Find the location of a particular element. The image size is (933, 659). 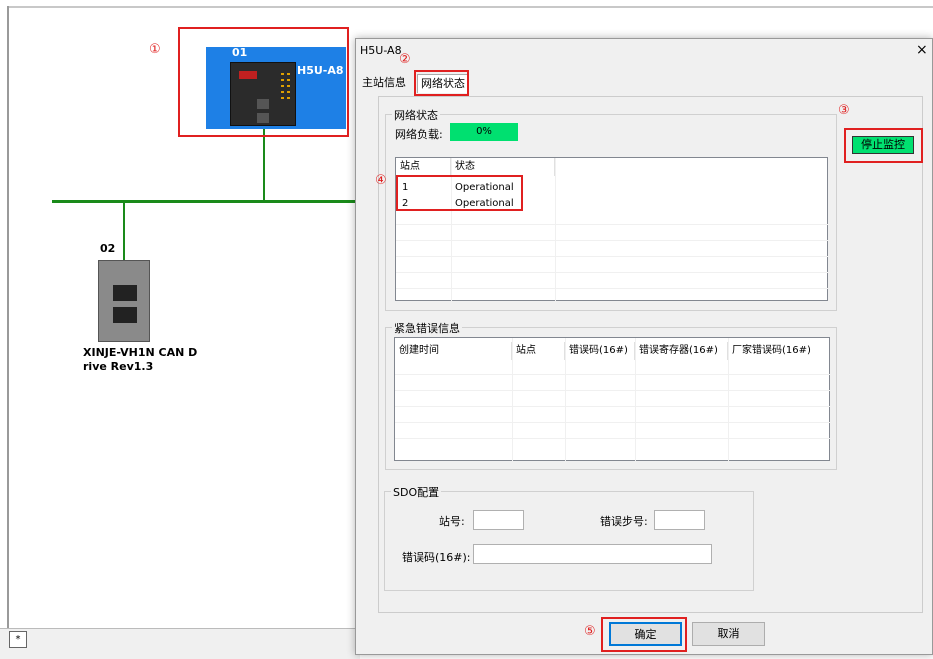

station-number-input is located at coordinates (498, 520).